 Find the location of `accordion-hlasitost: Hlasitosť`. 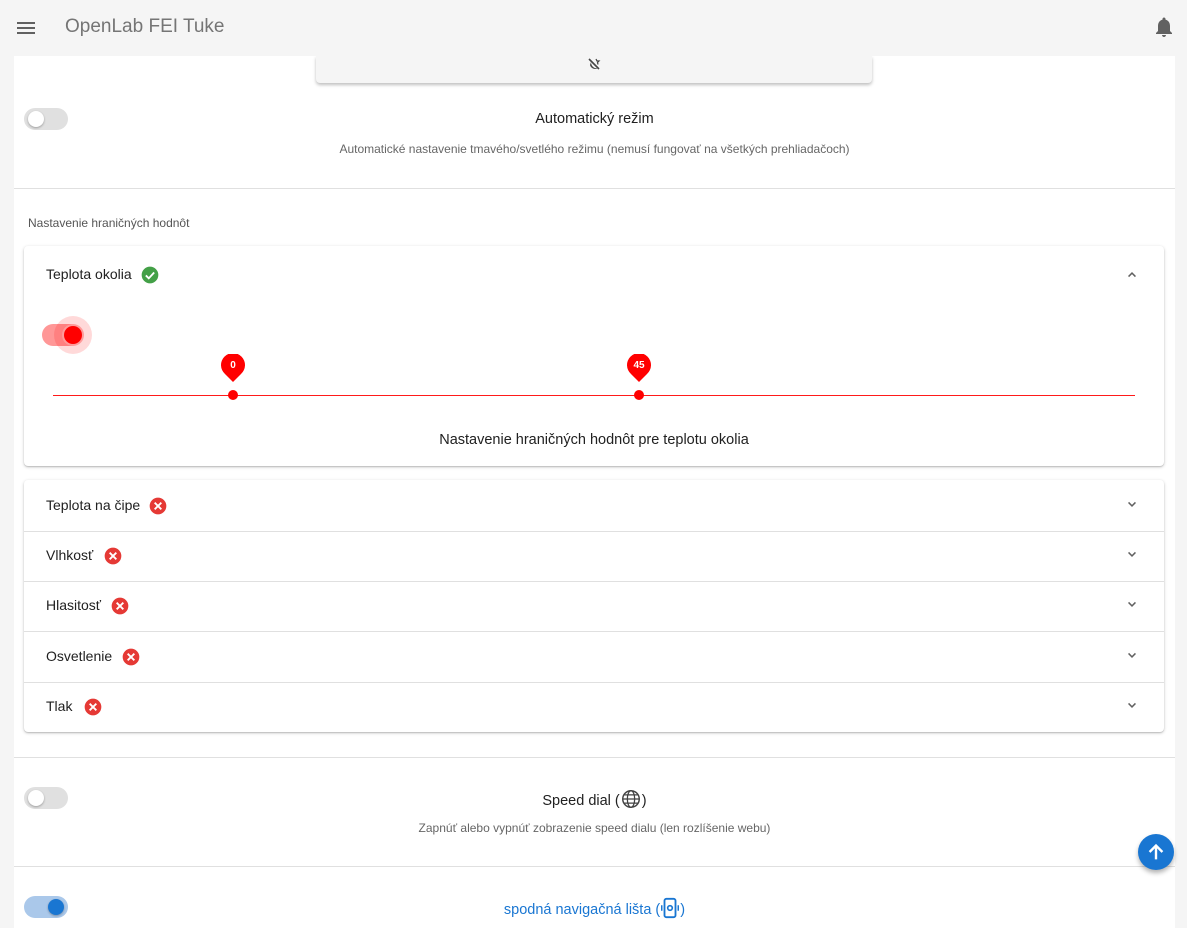

accordion-hlasitost: Hlasitosť is located at coordinates (594, 605).